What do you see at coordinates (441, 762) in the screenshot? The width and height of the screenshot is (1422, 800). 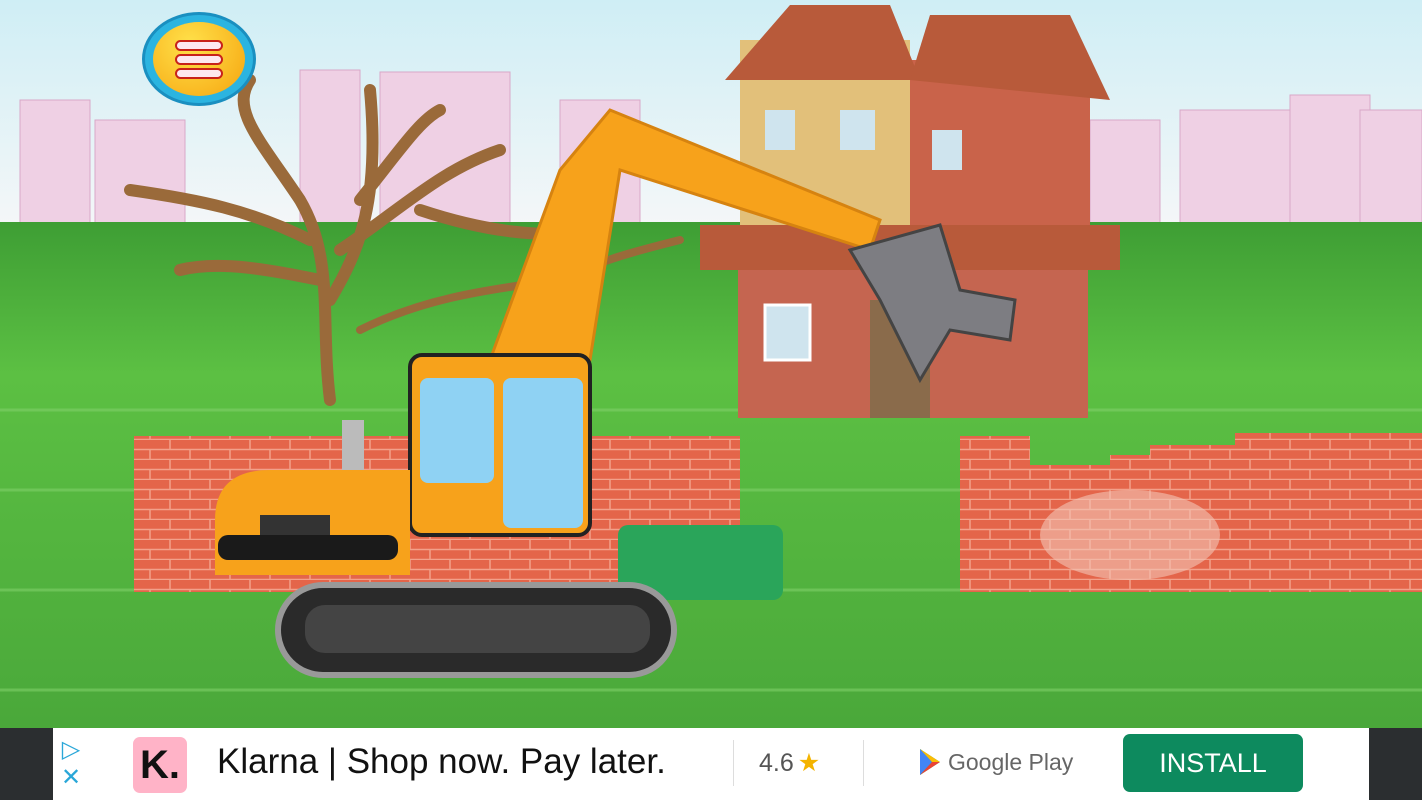 I see `ad-headline: Klarna | Shop now. Pay later.` at bounding box center [441, 762].